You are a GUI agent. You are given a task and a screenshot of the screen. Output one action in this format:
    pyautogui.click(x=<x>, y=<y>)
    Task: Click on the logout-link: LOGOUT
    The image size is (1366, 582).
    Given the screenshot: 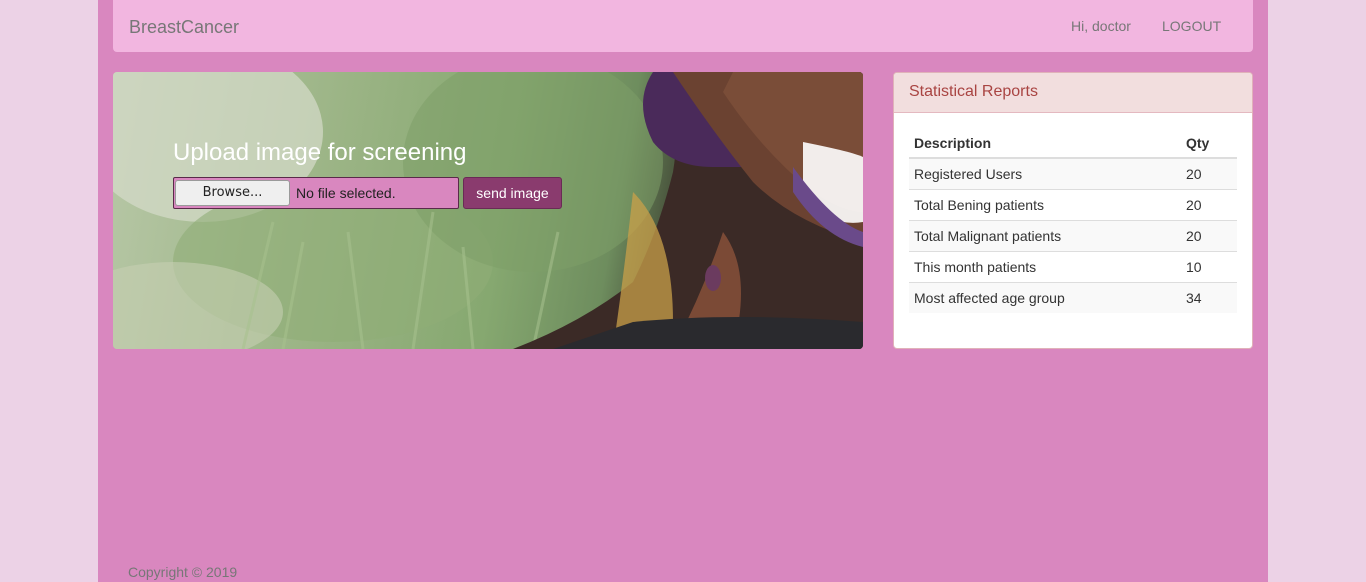 What is the action you would take?
    pyautogui.click(x=1191, y=26)
    